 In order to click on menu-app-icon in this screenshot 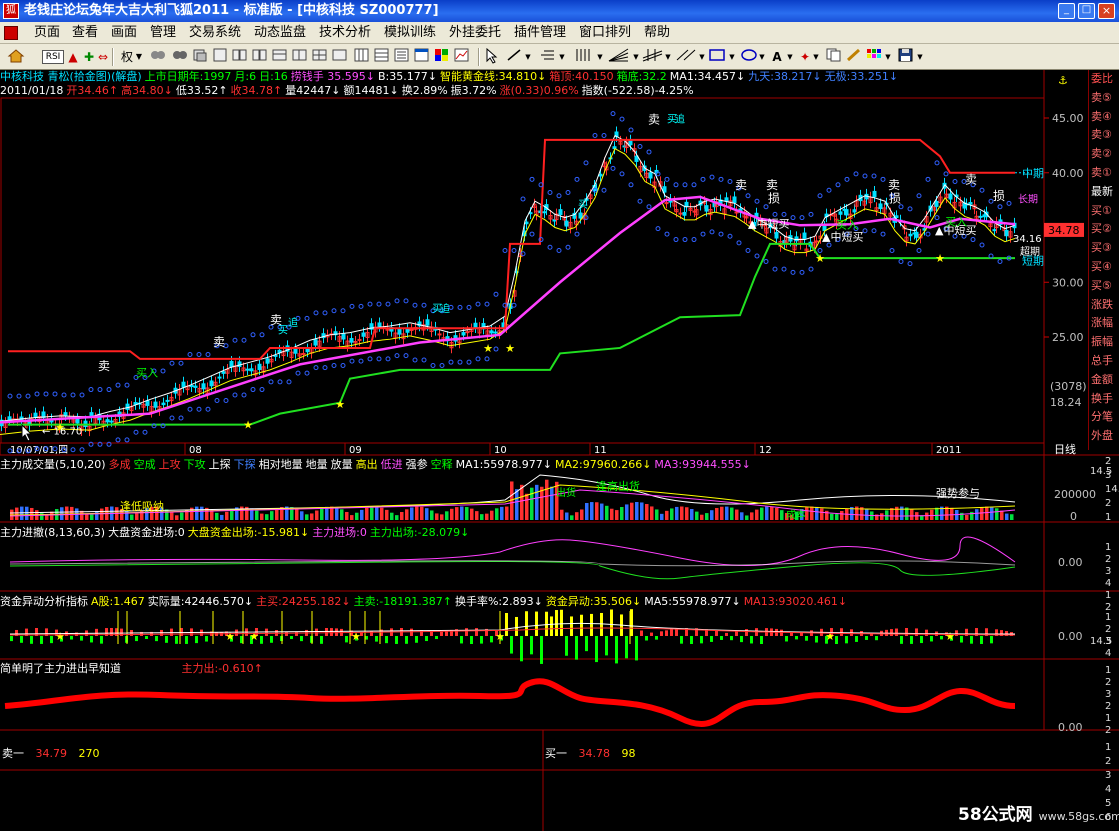, I will do `click(11, 33)`.